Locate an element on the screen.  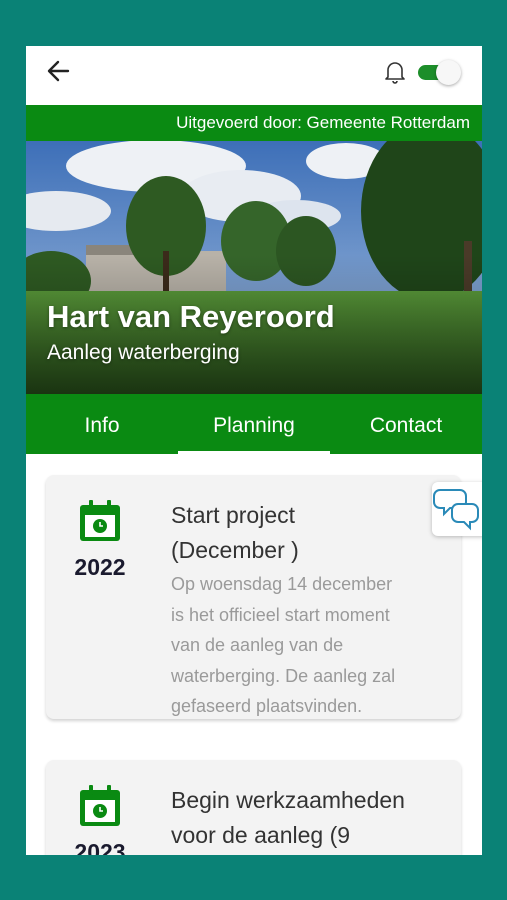
tab-bar: Info Planning Contact is located at coordinates (254, 424).